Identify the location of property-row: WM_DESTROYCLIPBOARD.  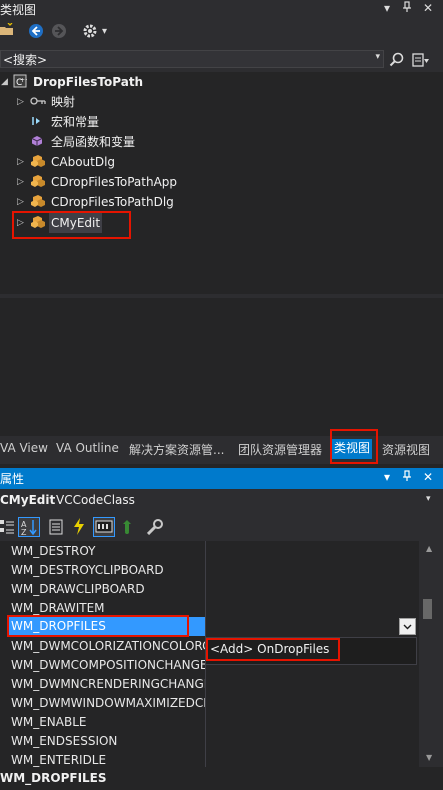
(106, 570).